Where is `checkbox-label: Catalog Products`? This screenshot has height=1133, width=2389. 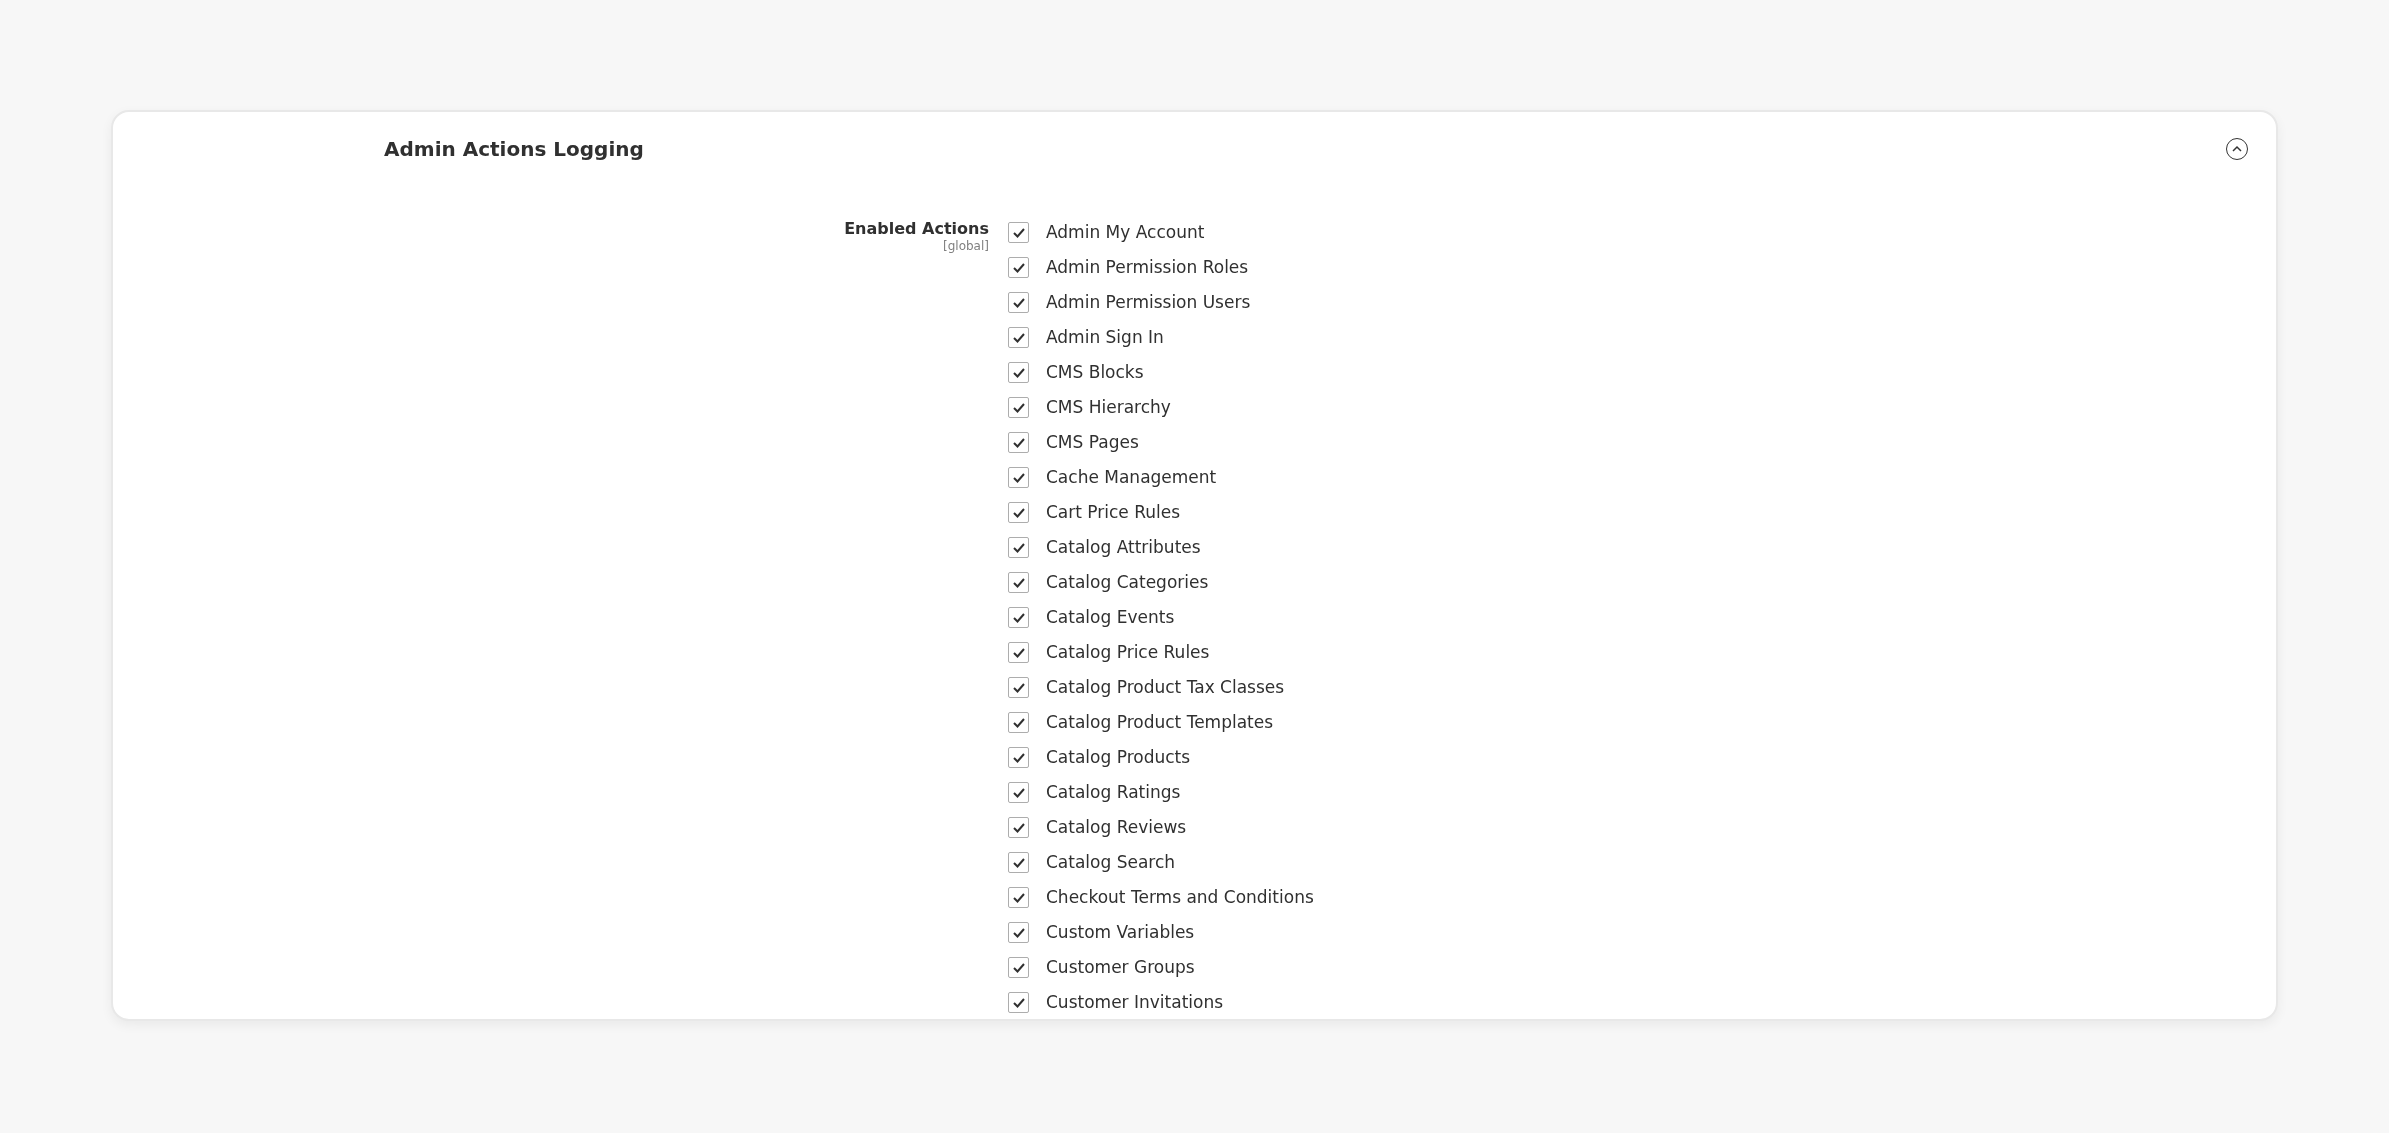 checkbox-label: Catalog Products is located at coordinates (1118, 757).